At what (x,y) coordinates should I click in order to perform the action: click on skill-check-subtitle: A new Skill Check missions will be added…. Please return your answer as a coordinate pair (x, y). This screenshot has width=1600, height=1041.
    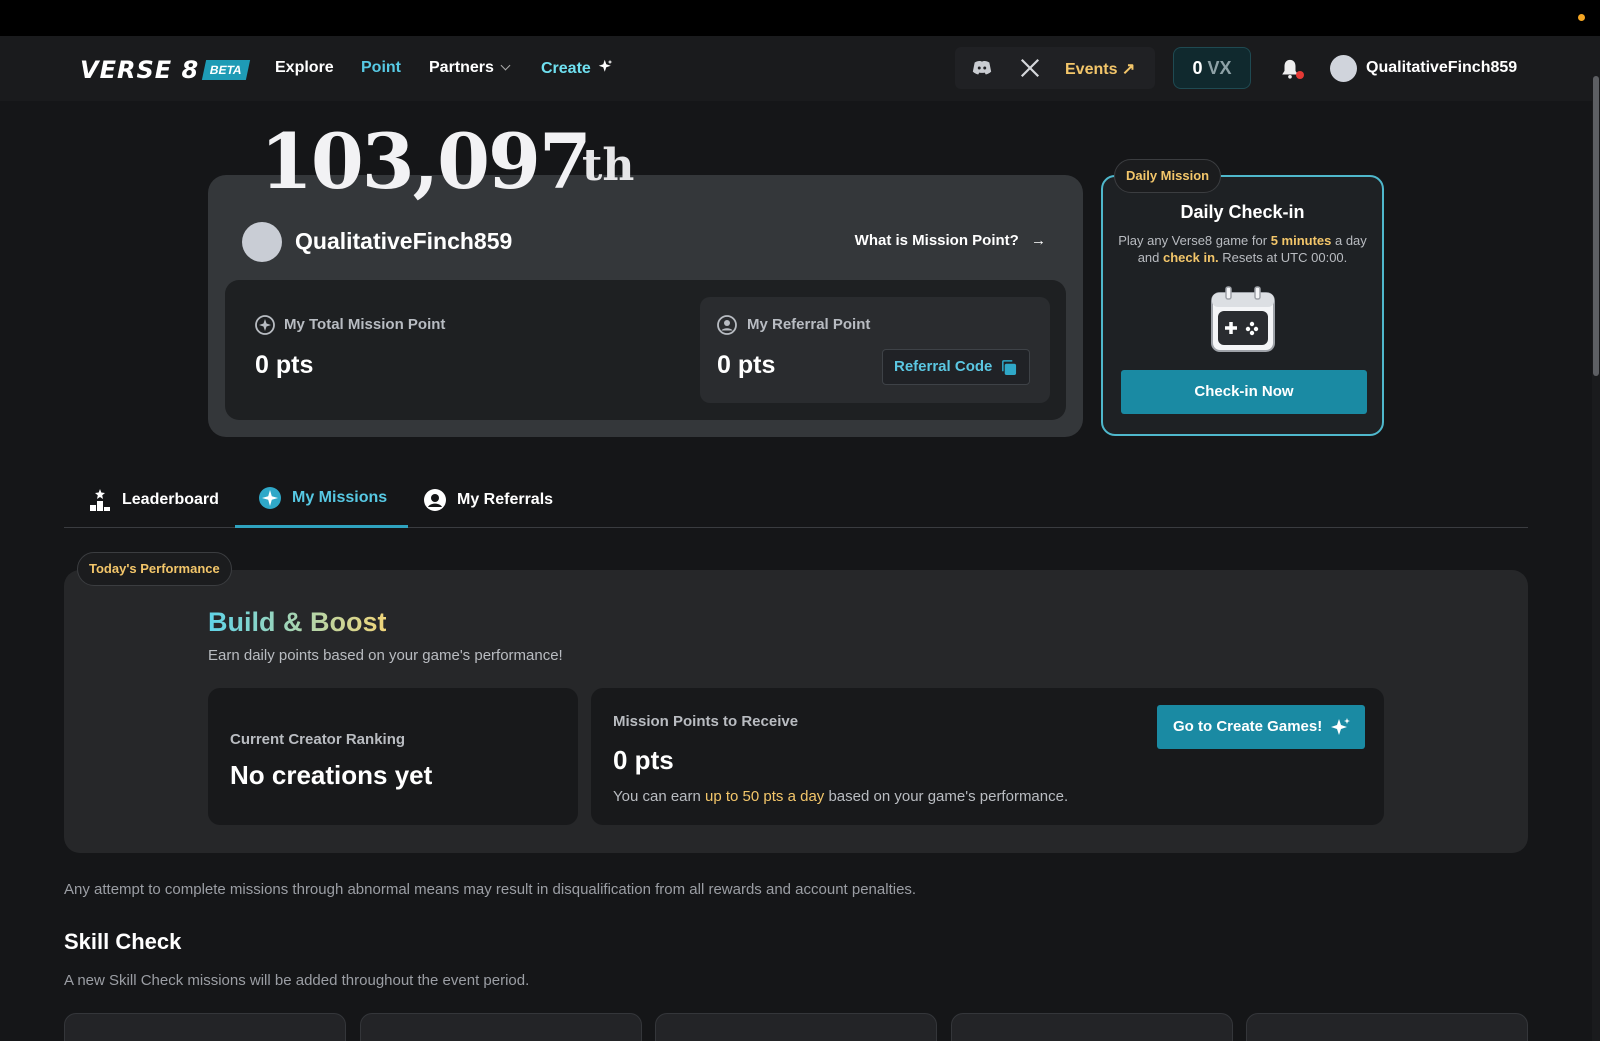
    Looking at the image, I should click on (297, 980).